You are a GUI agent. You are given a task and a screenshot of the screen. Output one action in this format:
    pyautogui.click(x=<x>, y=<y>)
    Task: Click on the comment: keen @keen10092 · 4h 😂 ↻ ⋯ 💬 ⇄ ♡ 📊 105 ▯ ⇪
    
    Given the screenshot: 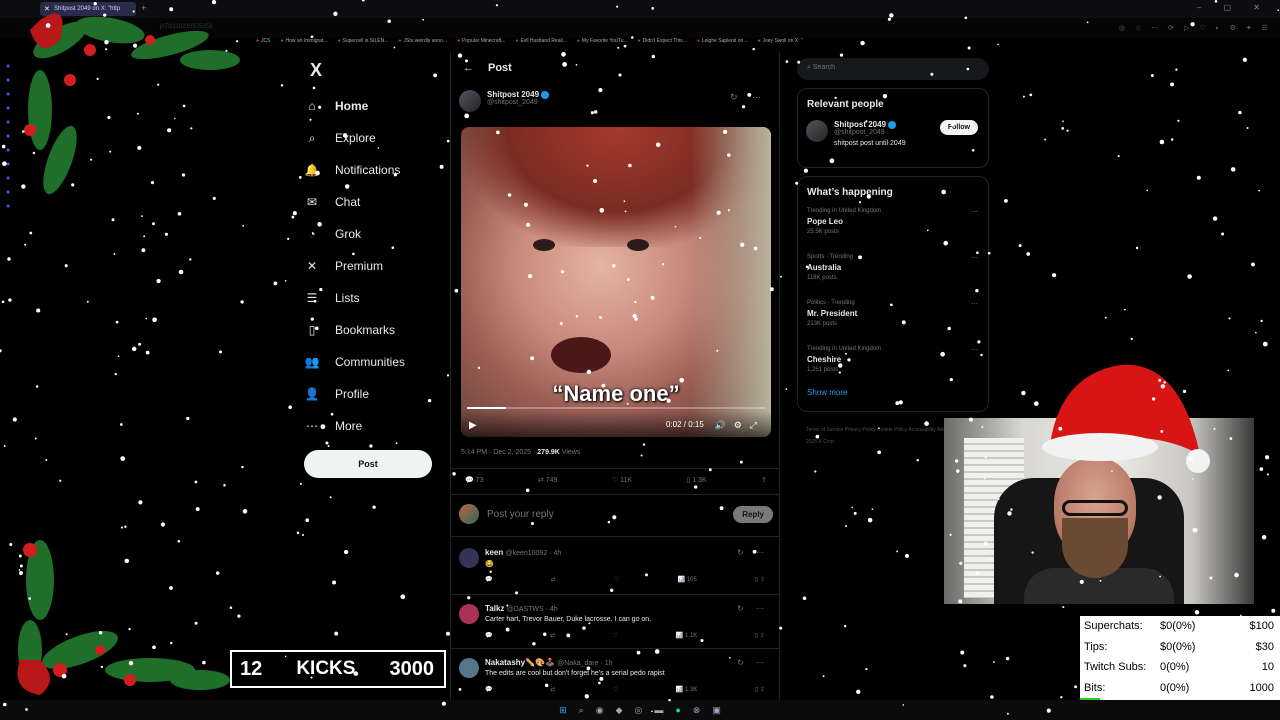 What is the action you would take?
    pyautogui.click(x=616, y=565)
    